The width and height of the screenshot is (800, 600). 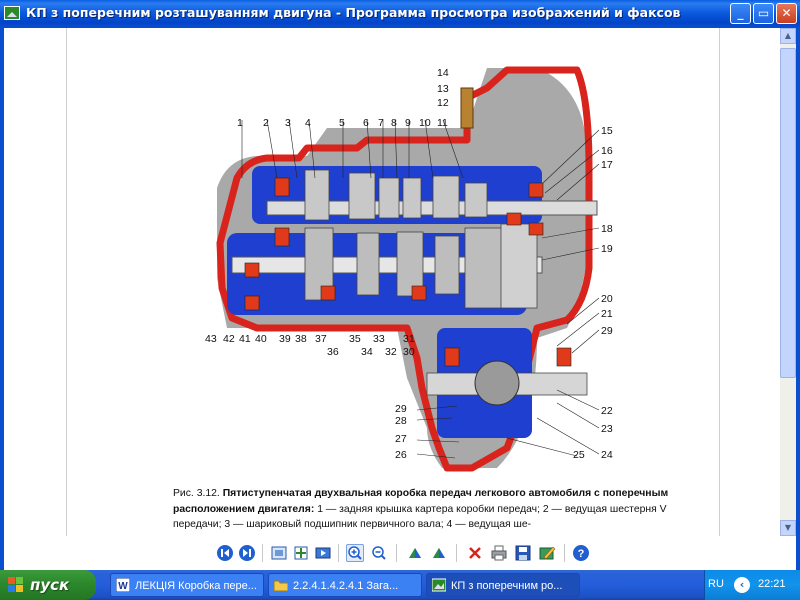 What do you see at coordinates (475, 553) in the screenshot?
I see `delete-icon` at bounding box center [475, 553].